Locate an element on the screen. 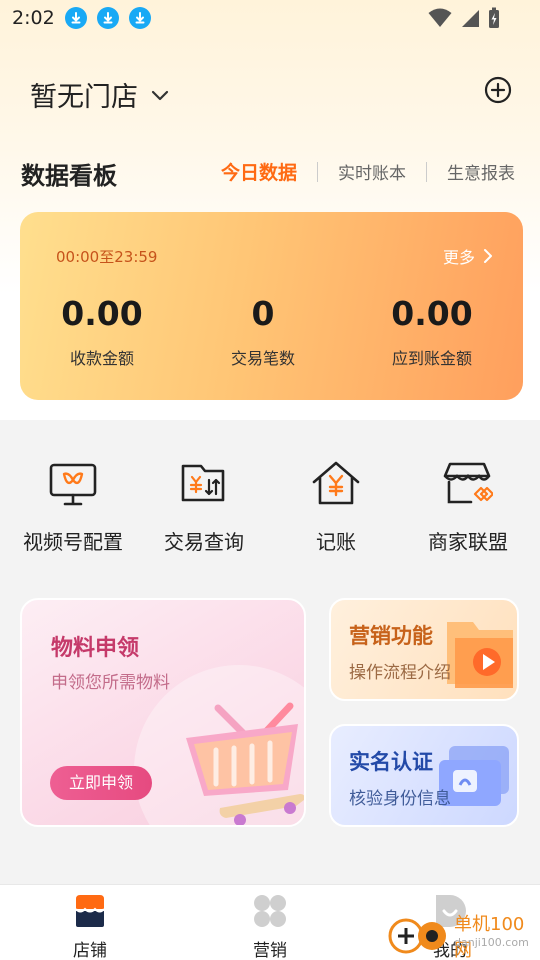 The image size is (540, 960). nav-store: 店铺 is located at coordinates (90, 926).